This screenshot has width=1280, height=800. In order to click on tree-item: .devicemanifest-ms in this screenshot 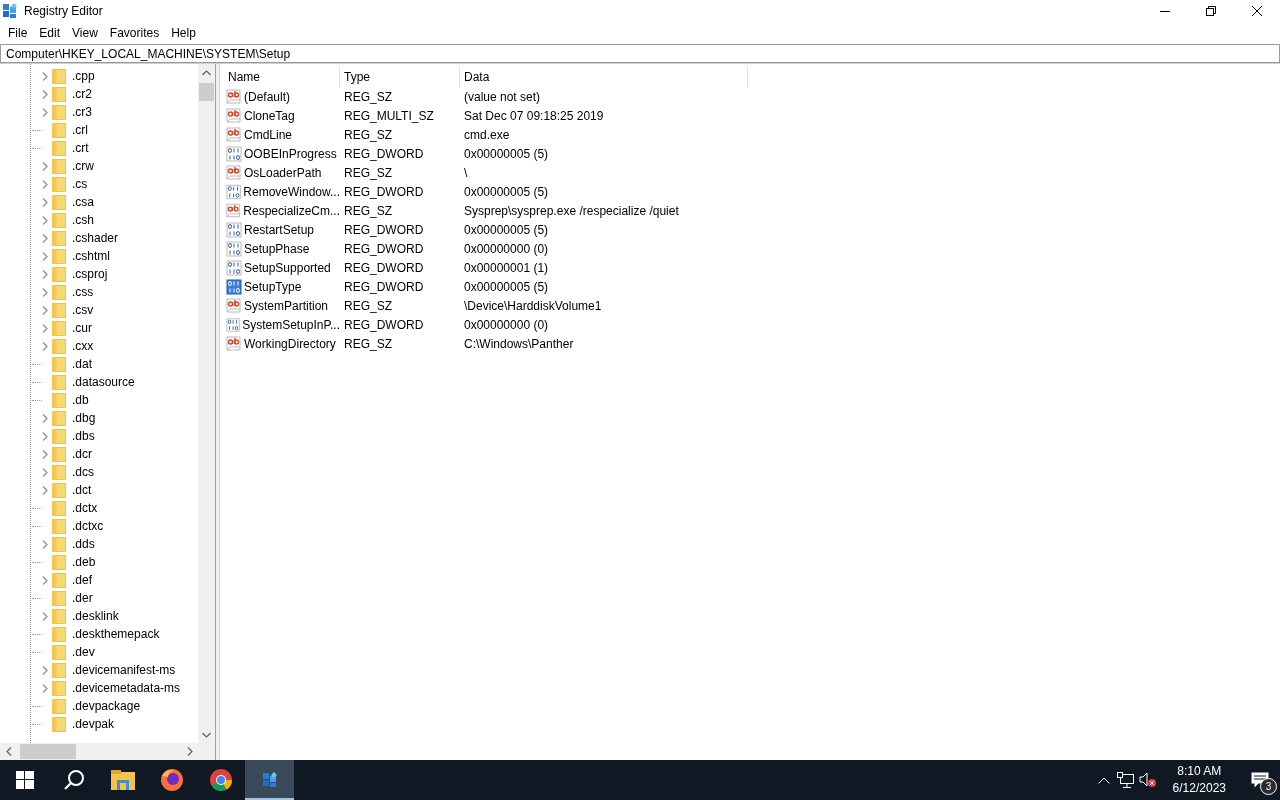, I will do `click(124, 670)`.